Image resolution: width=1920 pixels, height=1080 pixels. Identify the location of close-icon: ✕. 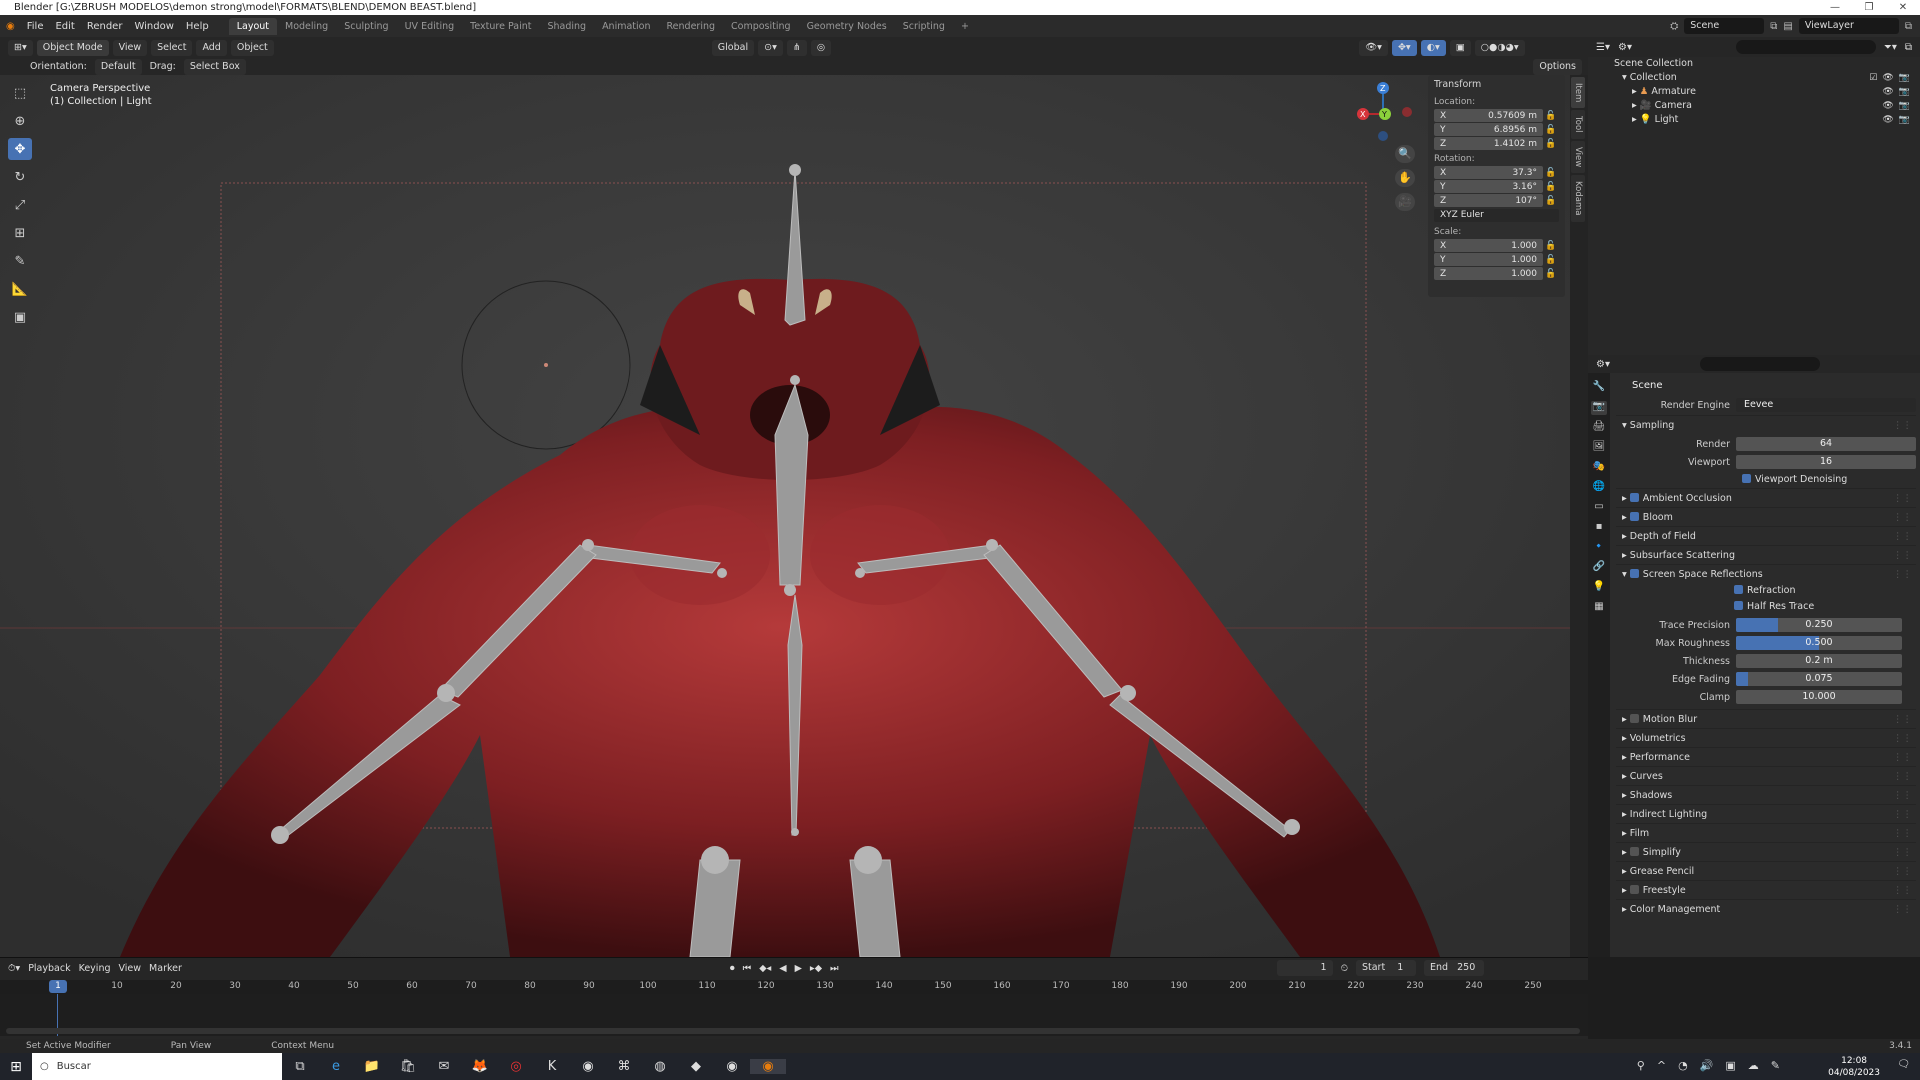
(1903, 7).